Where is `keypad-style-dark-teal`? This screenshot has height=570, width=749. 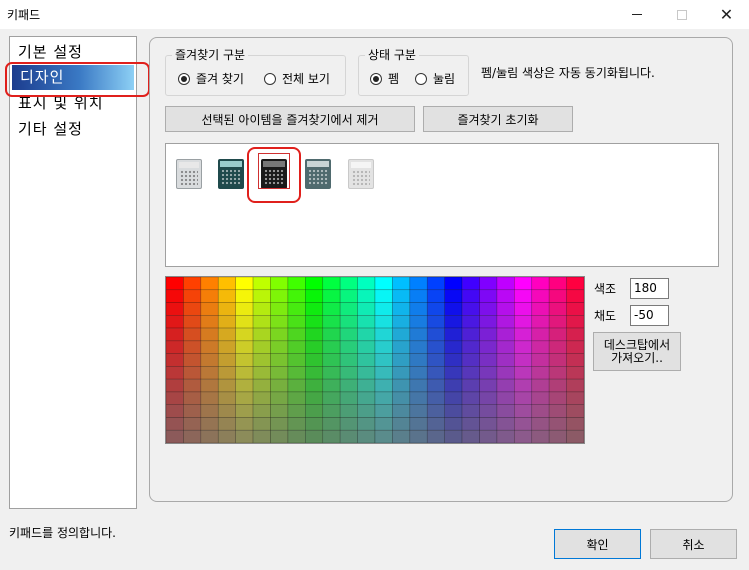
keypad-style-dark-teal is located at coordinates (231, 174).